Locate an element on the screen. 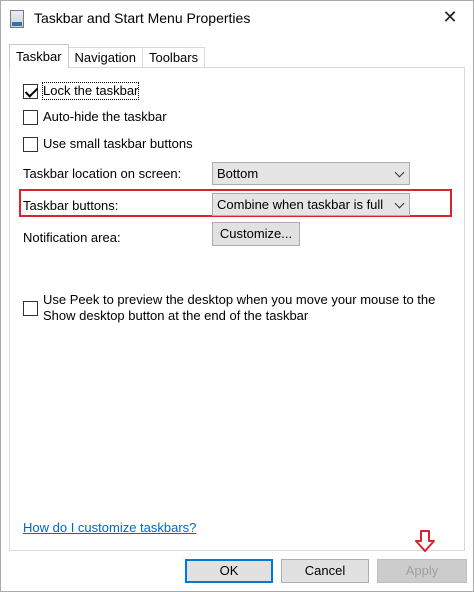 The width and height of the screenshot is (474, 592). autohide-label: Auto-hide the taskbar is located at coordinates (105, 116).